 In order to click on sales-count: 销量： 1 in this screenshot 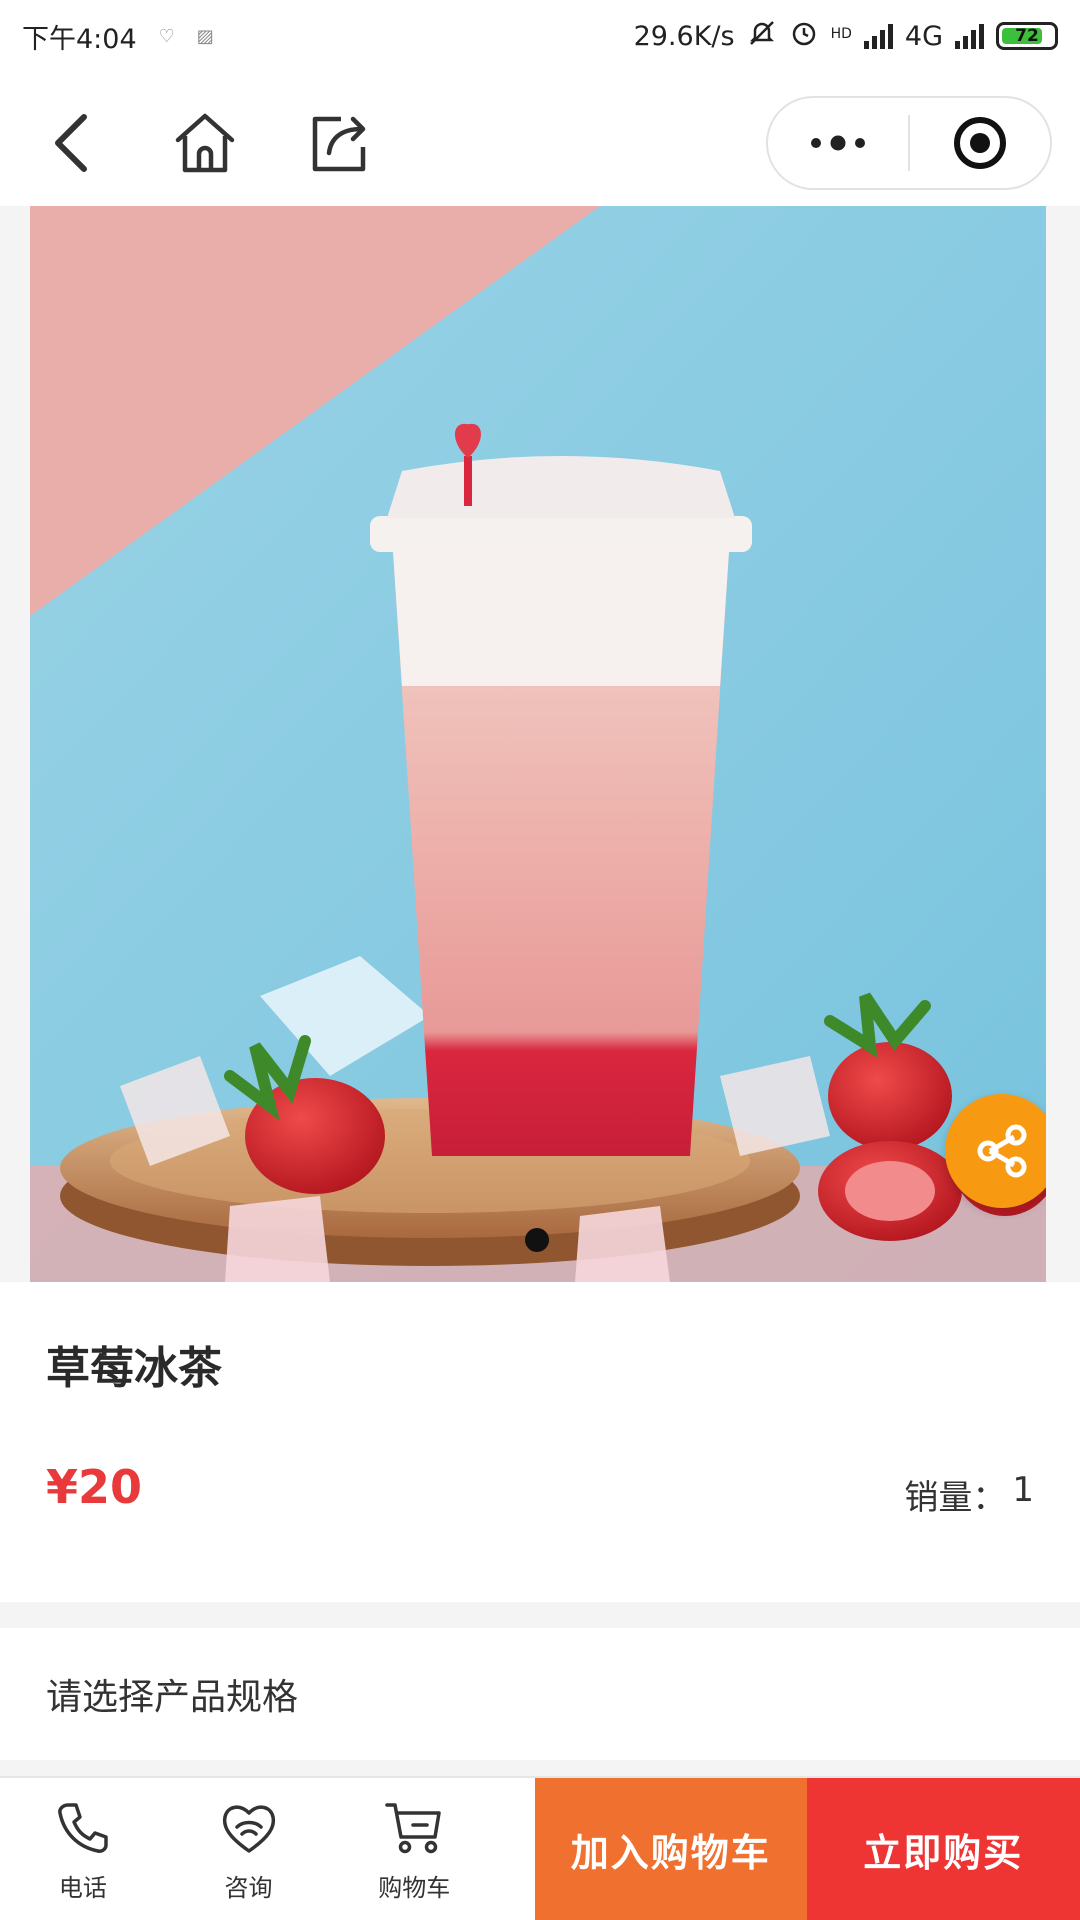, I will do `click(969, 1494)`.